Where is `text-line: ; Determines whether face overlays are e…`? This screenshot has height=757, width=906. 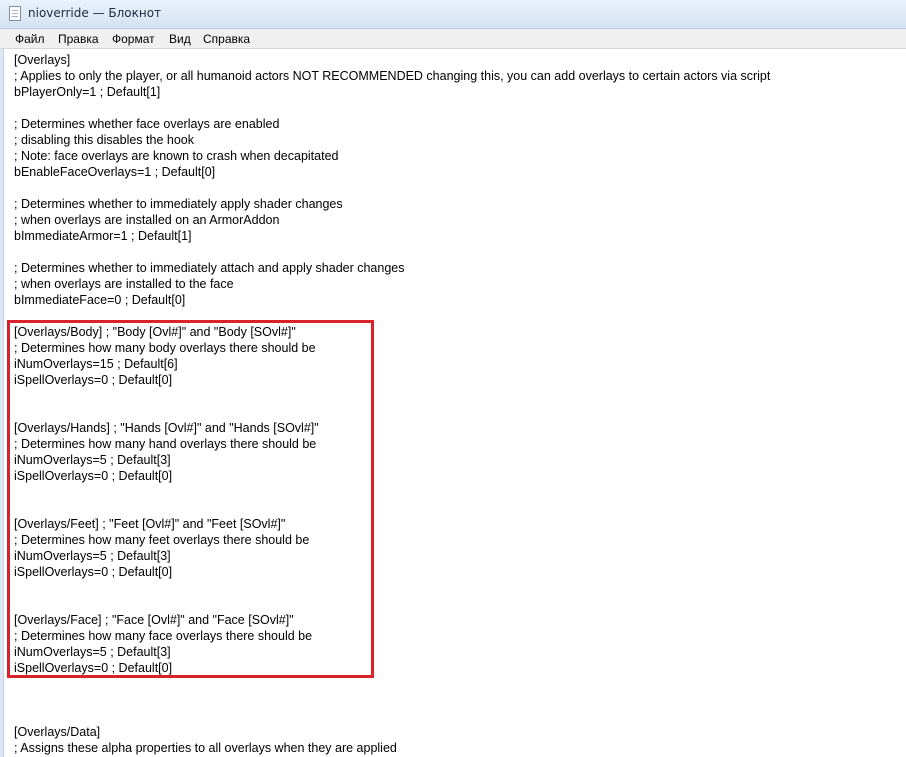 text-line: ; Determines whether face overlays are e… is located at coordinates (147, 124).